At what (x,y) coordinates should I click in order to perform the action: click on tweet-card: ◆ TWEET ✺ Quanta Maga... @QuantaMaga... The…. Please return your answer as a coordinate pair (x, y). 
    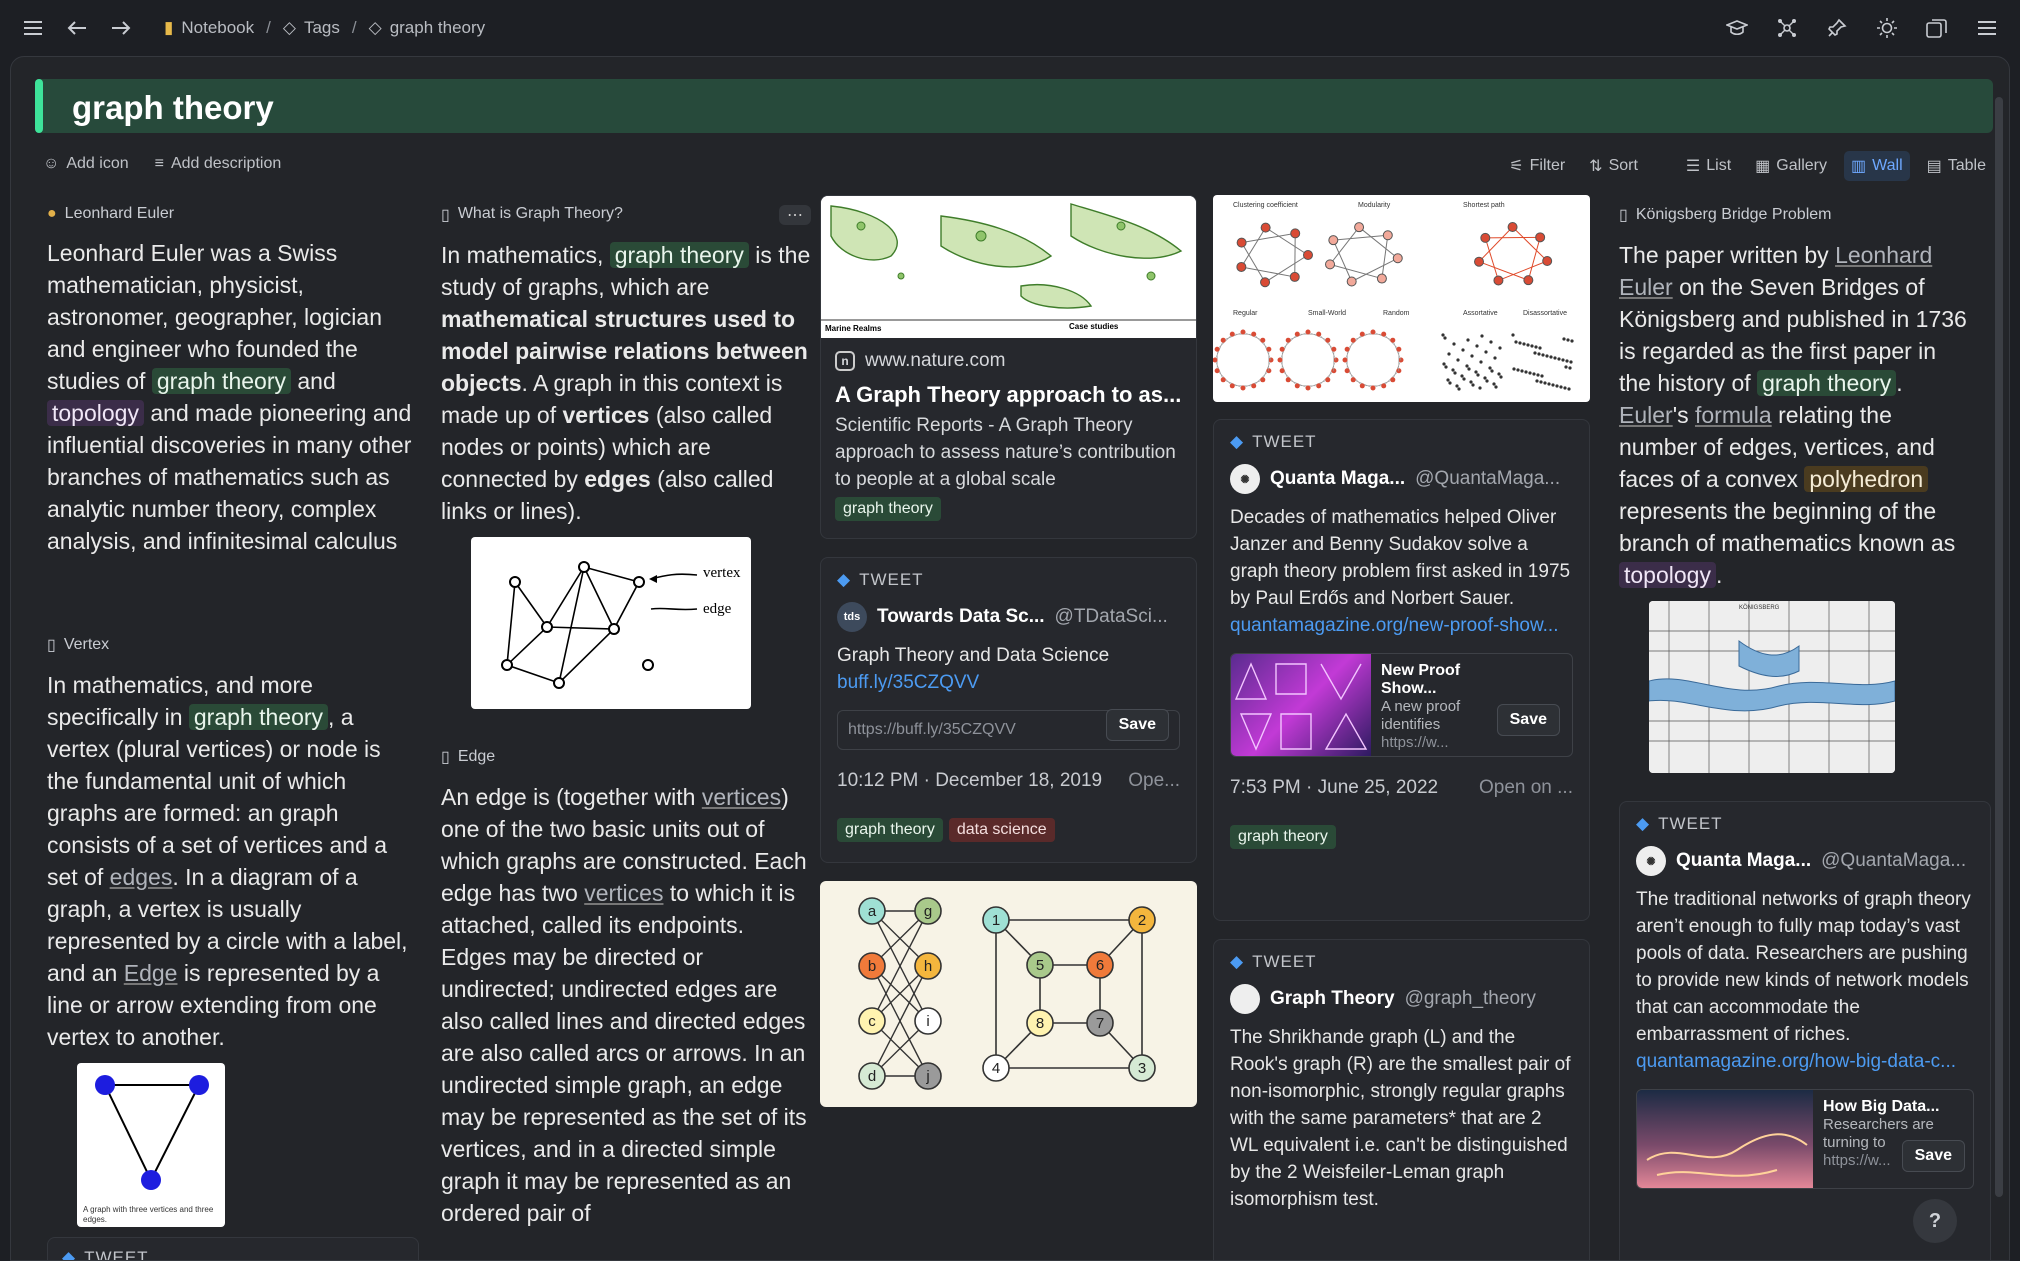
    Looking at the image, I should click on (1805, 1030).